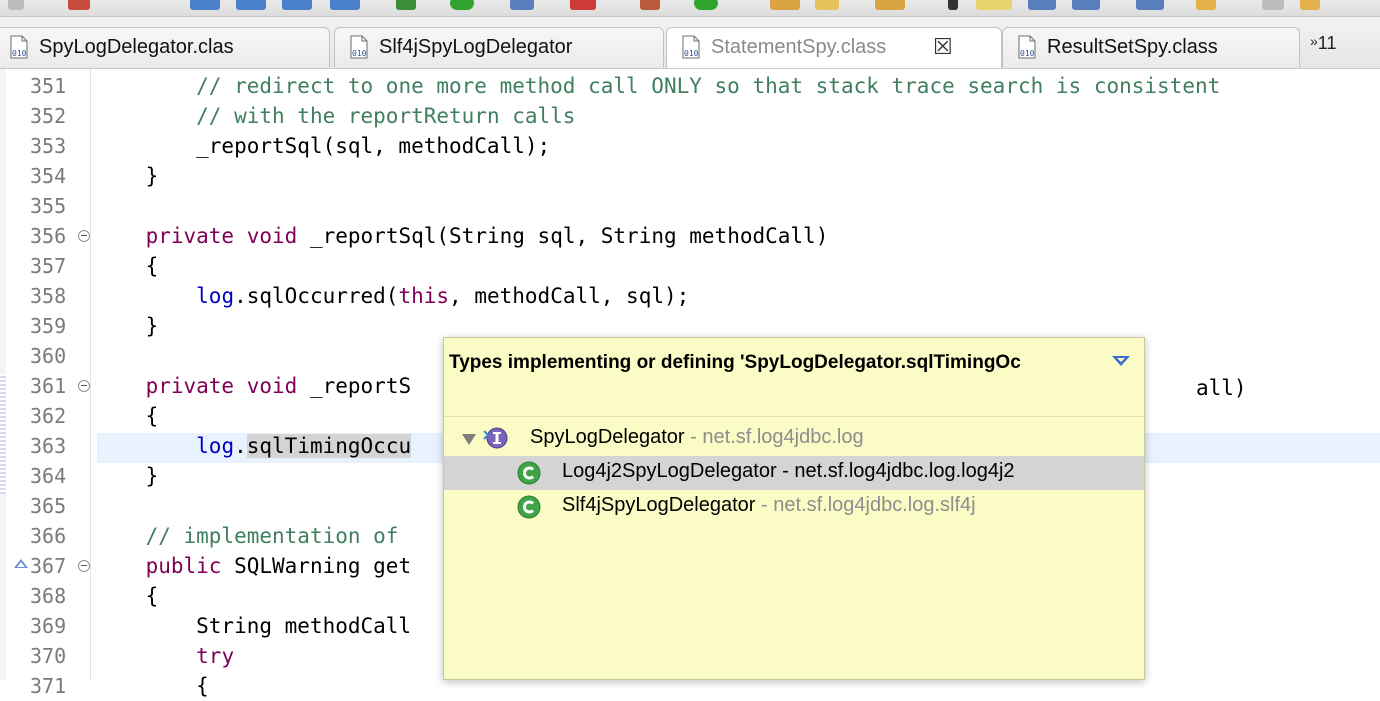  What do you see at coordinates (462, 5) in the screenshot?
I see `run-button` at bounding box center [462, 5].